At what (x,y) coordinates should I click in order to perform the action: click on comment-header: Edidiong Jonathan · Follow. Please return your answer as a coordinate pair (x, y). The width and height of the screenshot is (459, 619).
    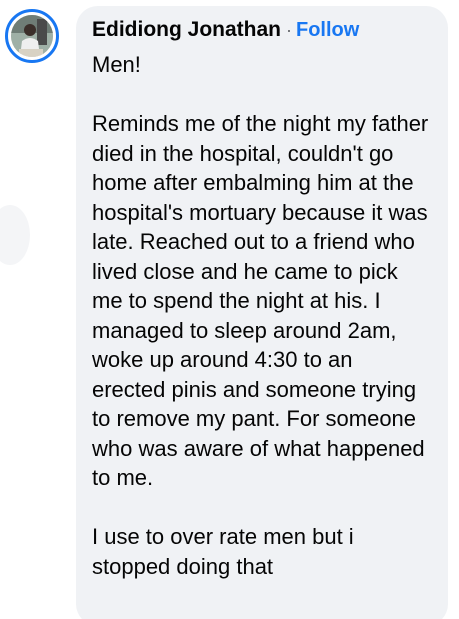
    Looking at the image, I should click on (262, 33).